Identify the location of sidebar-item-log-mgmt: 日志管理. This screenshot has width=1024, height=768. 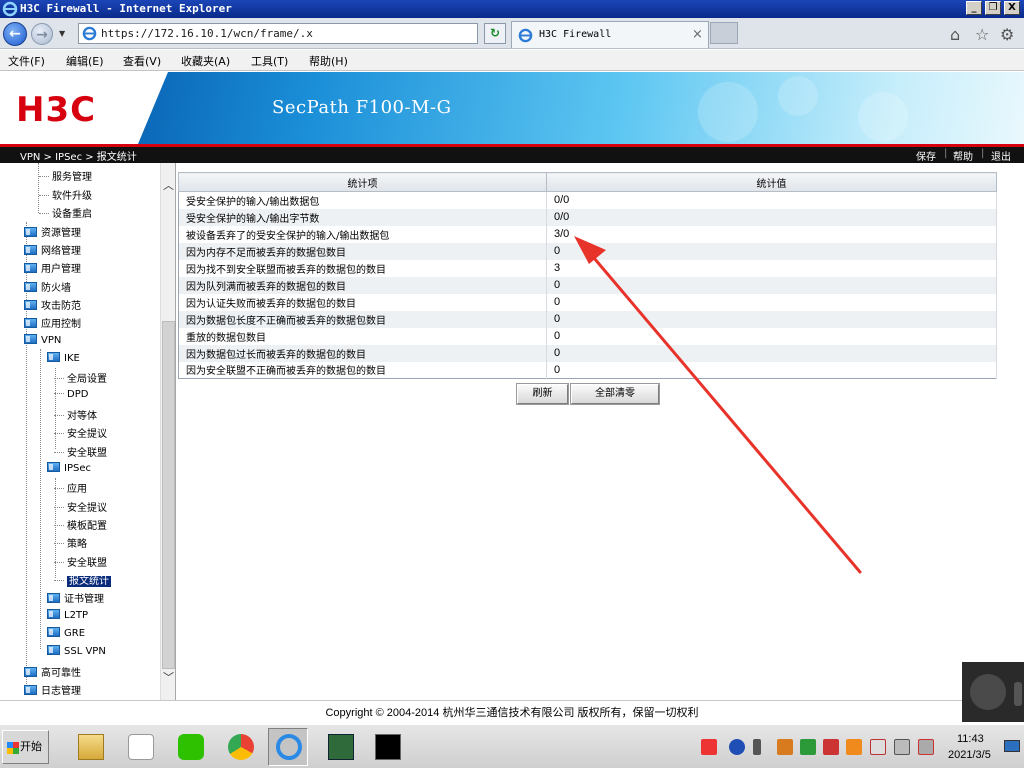
(52, 691).